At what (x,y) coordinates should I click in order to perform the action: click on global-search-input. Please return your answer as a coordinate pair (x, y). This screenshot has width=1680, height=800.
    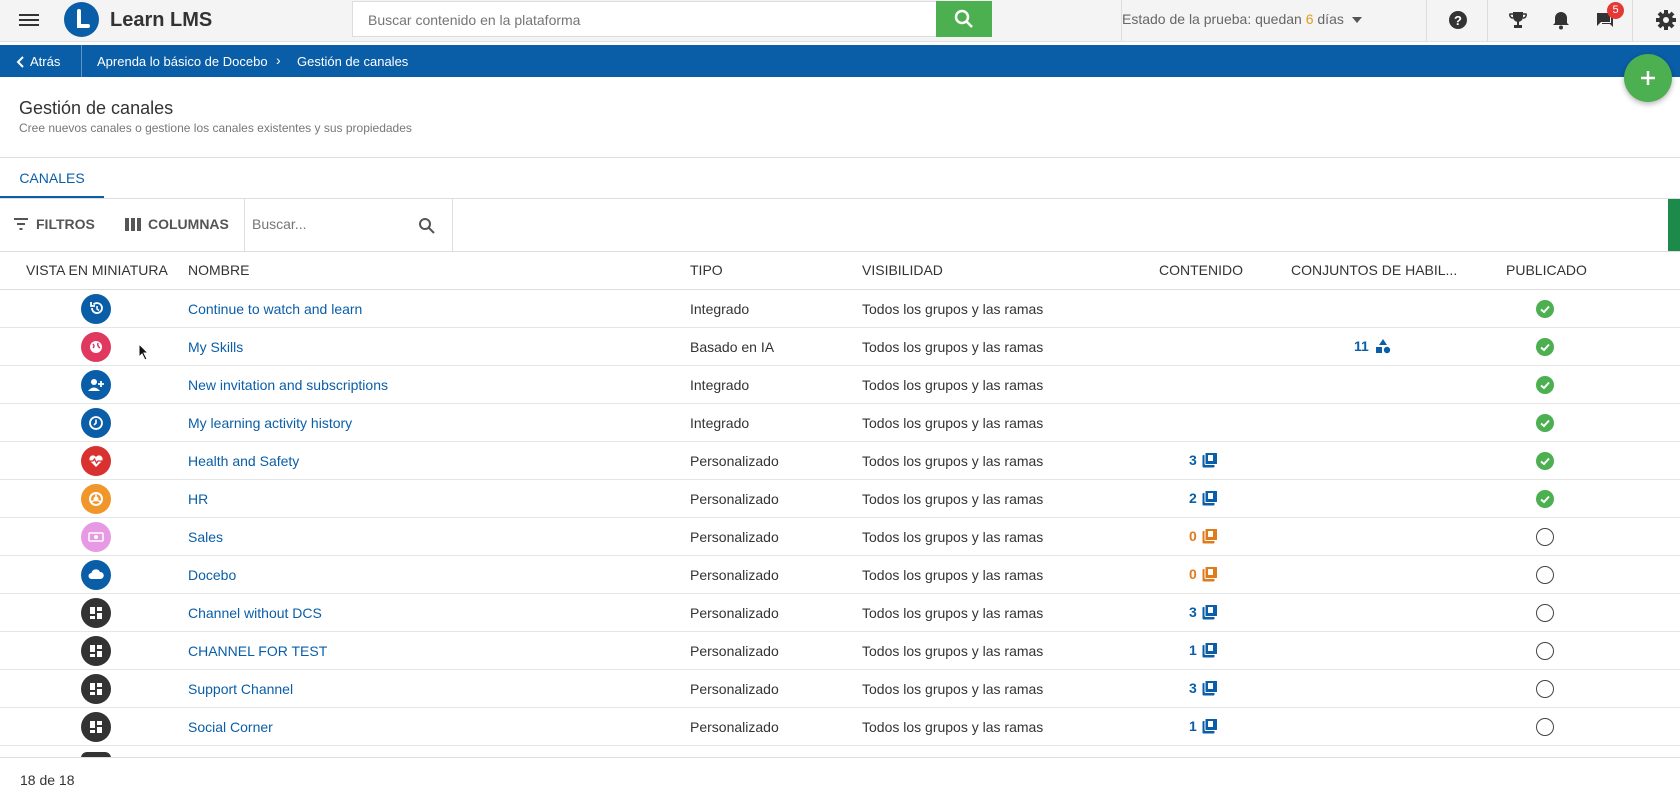
    Looking at the image, I should click on (644, 20).